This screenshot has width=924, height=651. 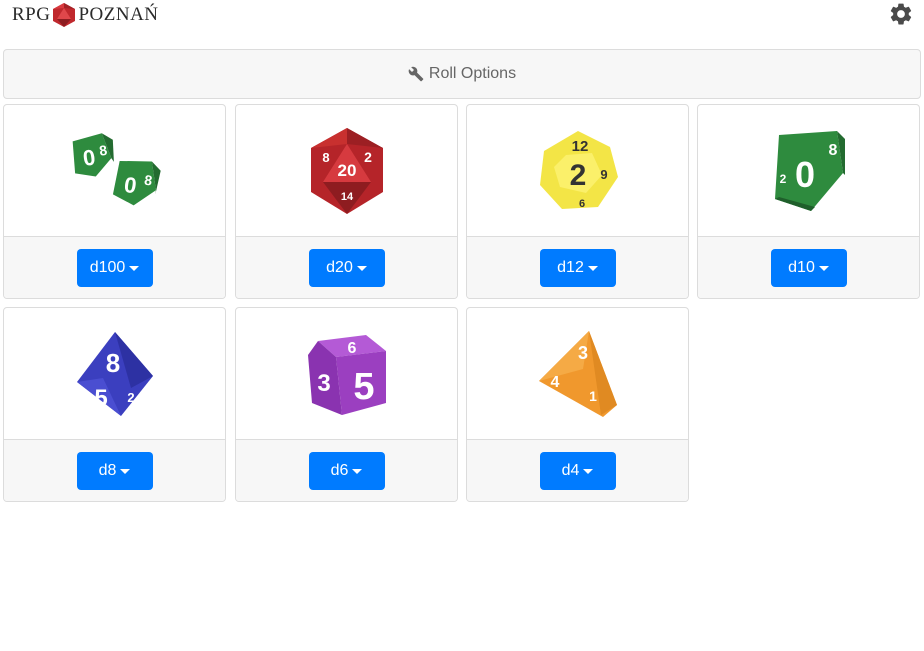 I want to click on roll-d8-dropdown-button: d8, so click(x=114, y=471).